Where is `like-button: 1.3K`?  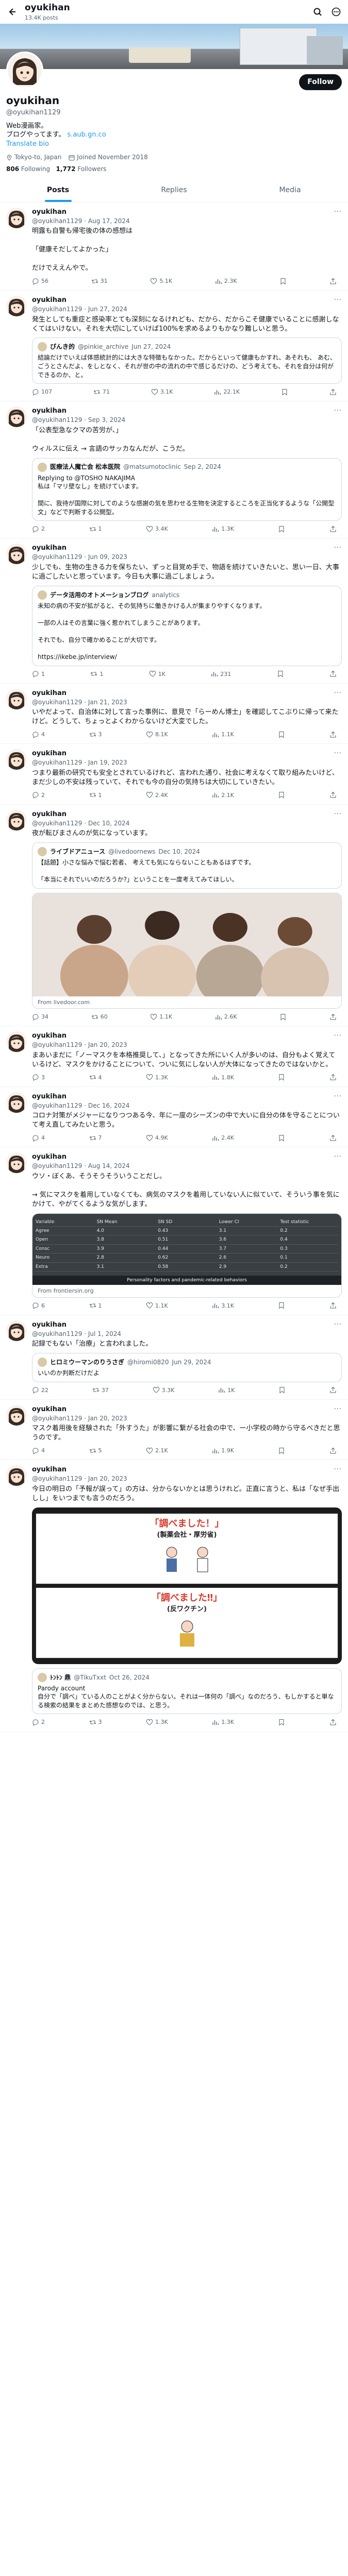
like-button: 1.3K is located at coordinates (157, 1722).